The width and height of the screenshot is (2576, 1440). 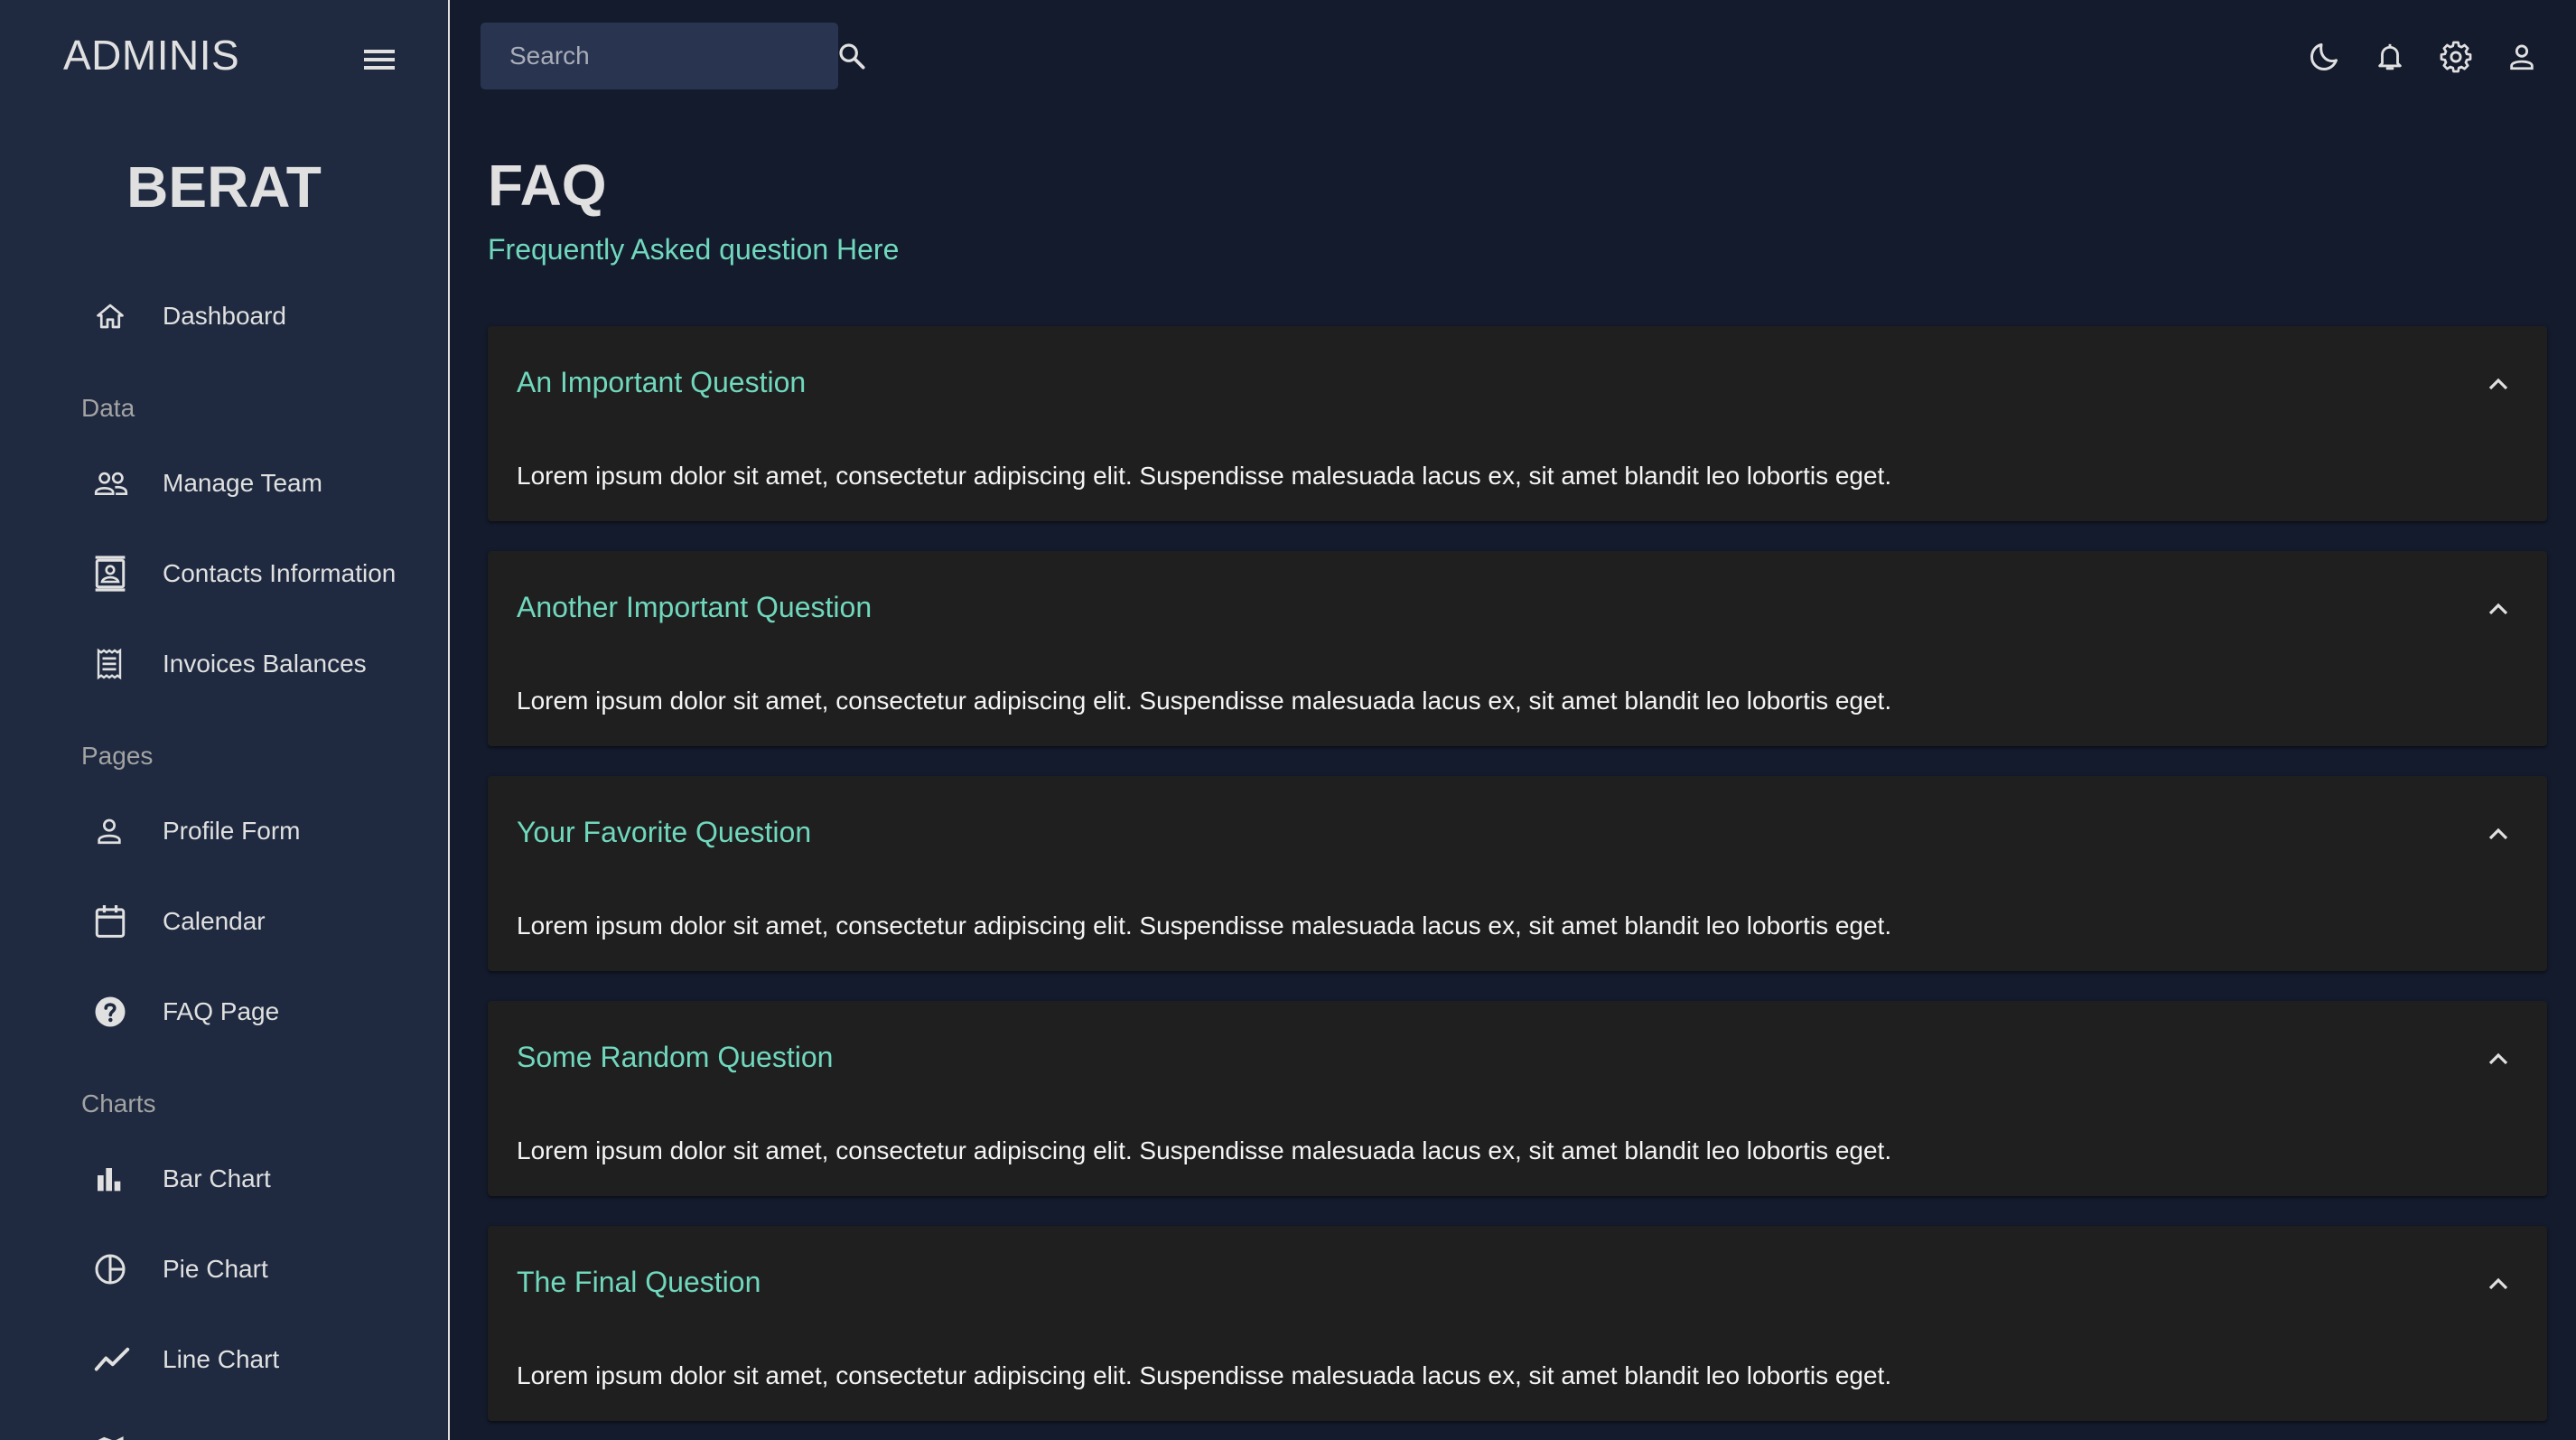 I want to click on moon-icon, so click(x=2324, y=57).